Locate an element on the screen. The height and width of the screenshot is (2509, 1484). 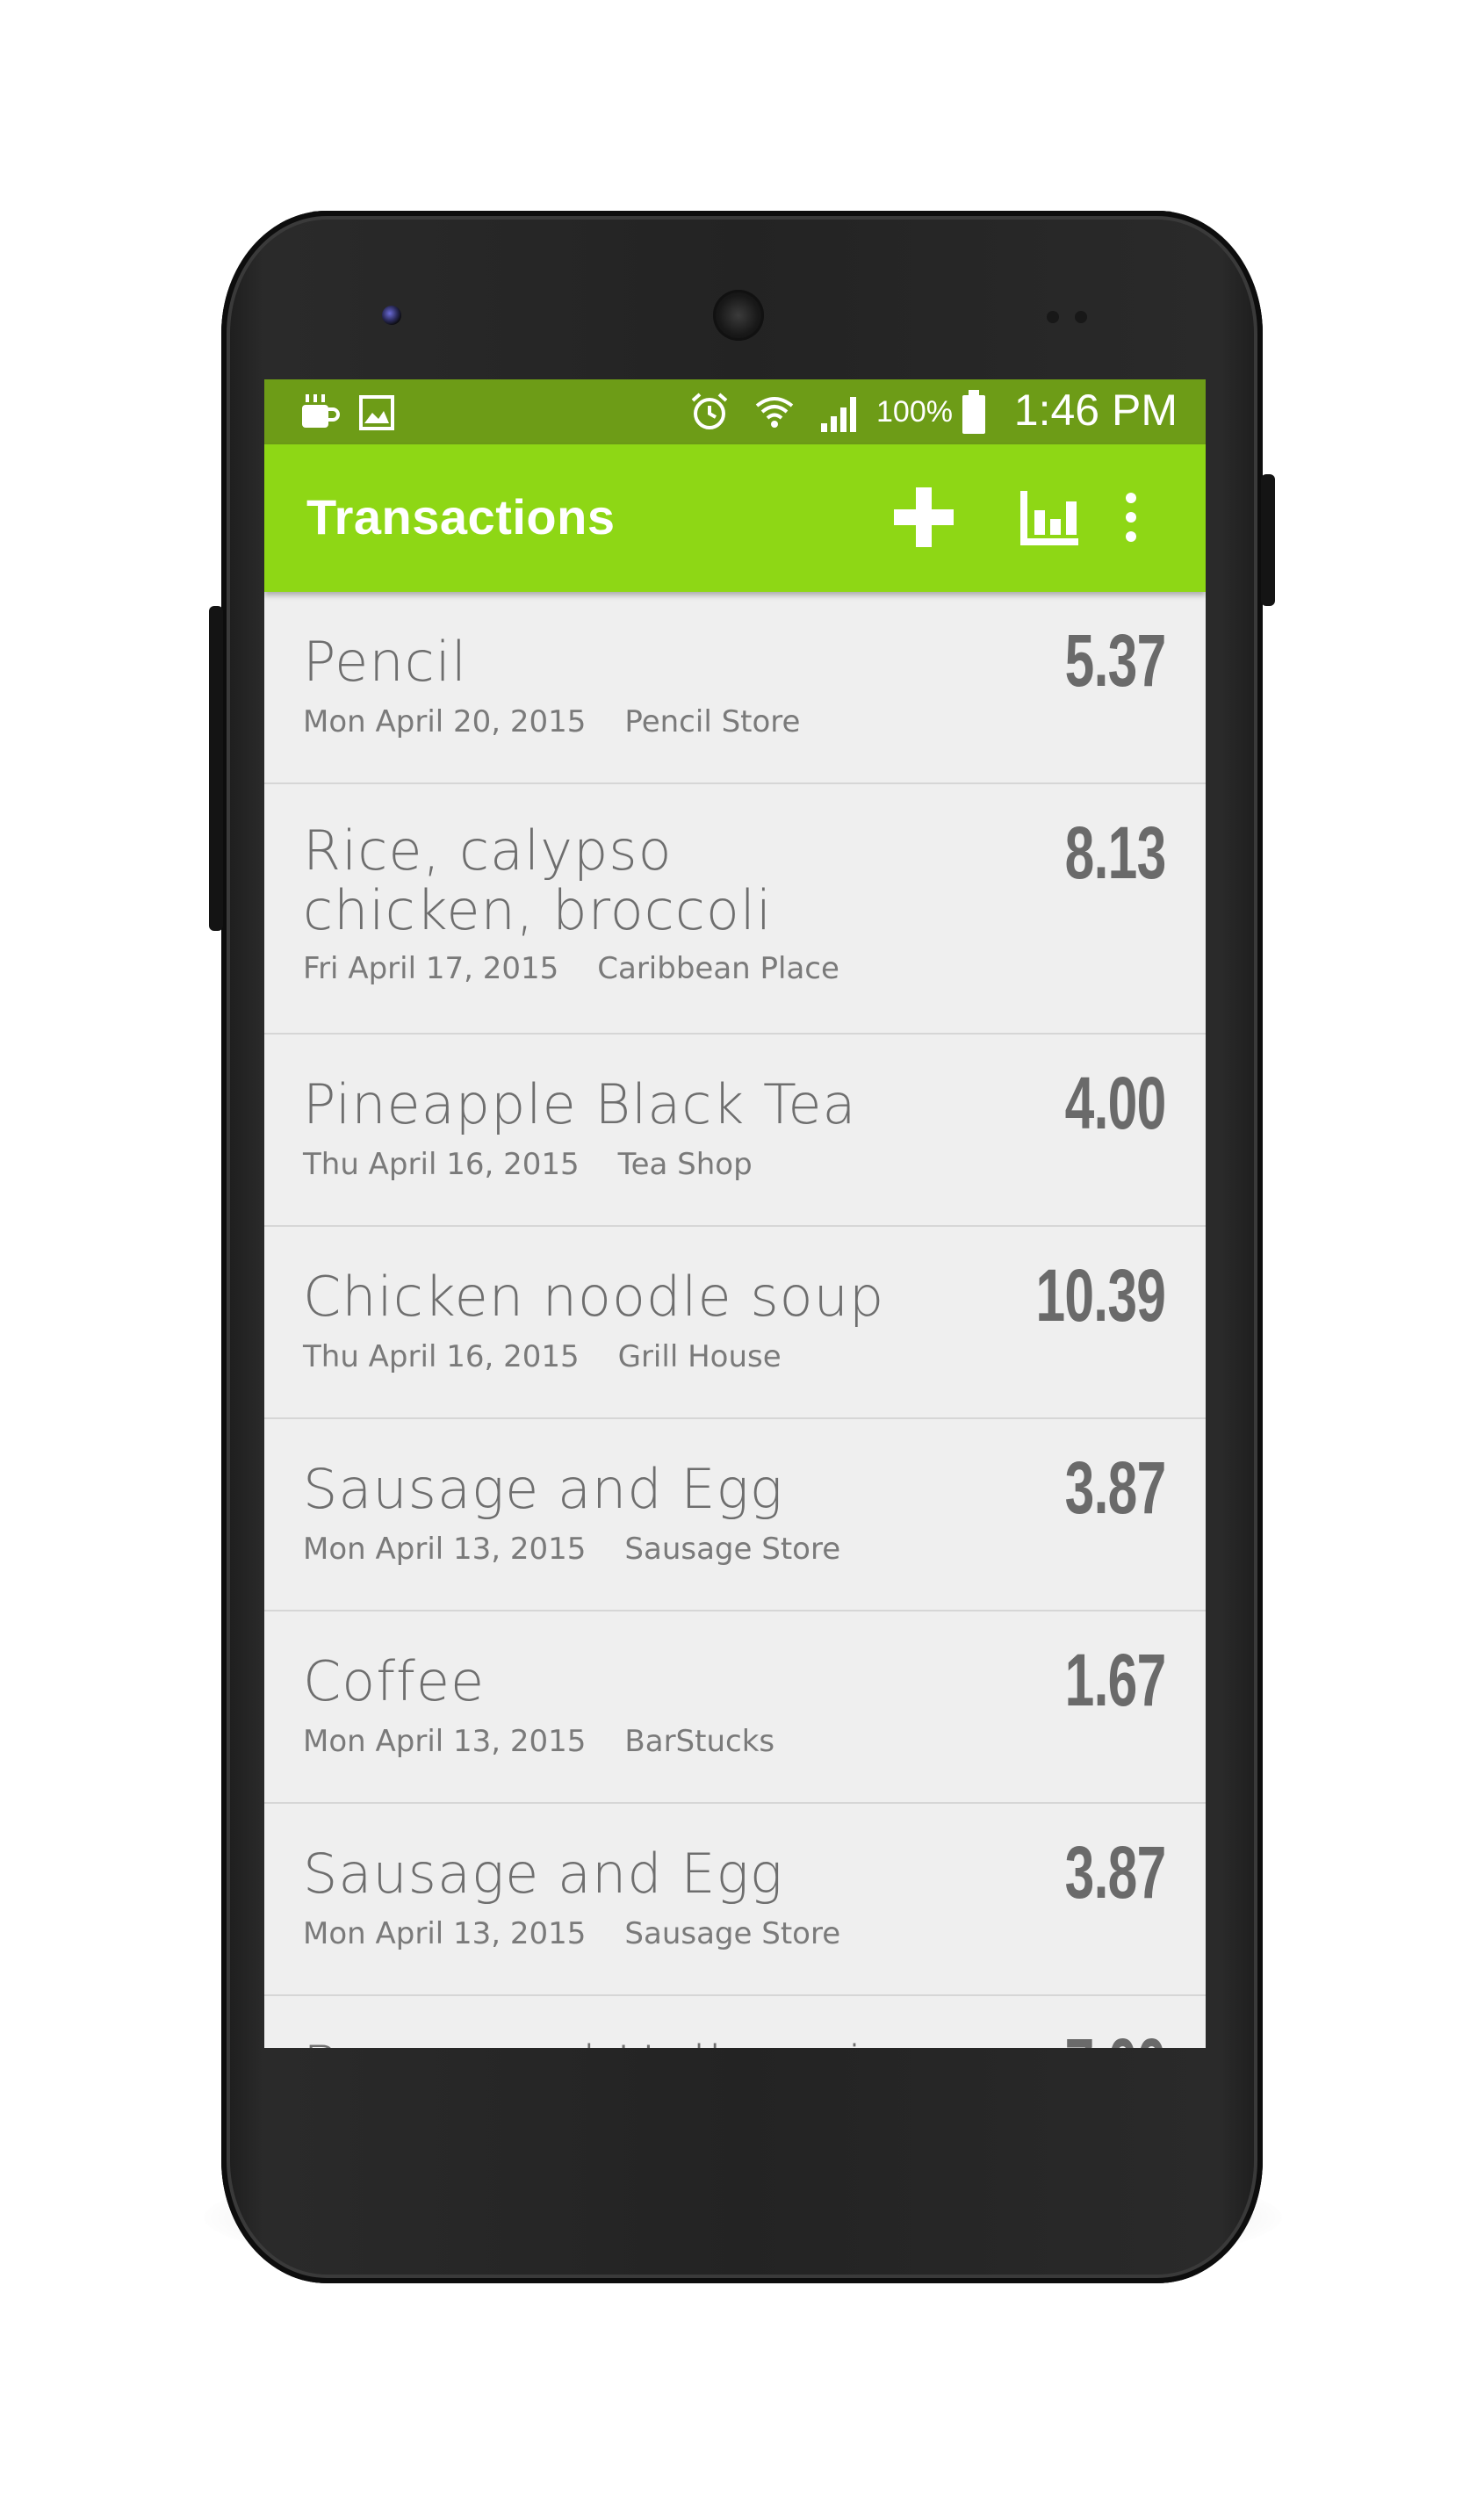
power-button is located at coordinates (1268, 540).